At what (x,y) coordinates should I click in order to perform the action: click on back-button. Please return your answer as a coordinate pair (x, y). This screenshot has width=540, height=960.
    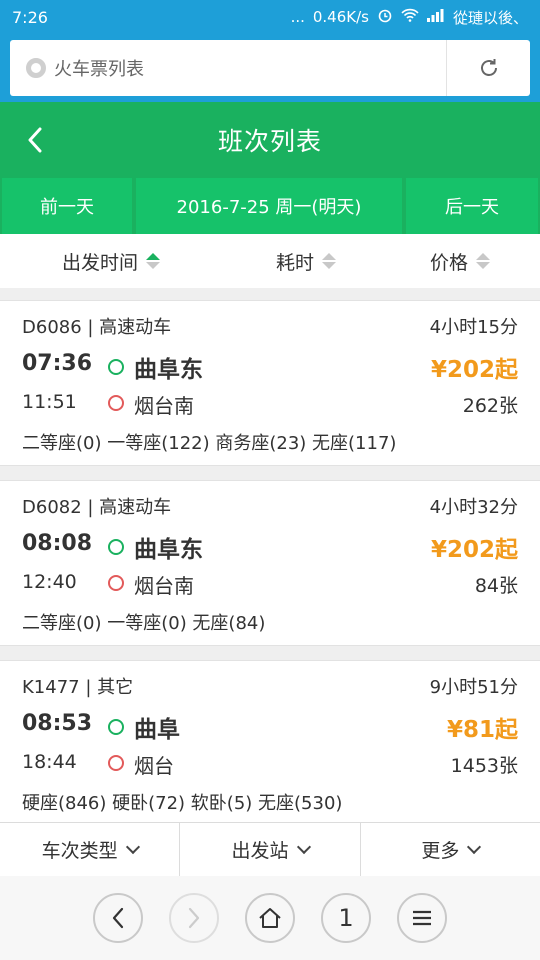
    Looking at the image, I should click on (35, 140).